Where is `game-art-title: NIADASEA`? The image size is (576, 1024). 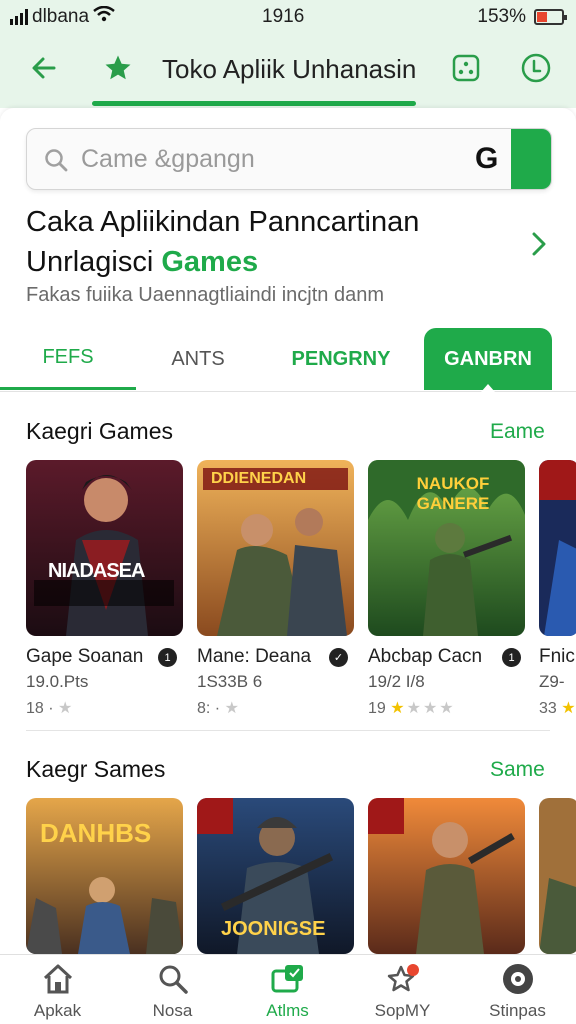
game-art-title: NIADASEA is located at coordinates (96, 571).